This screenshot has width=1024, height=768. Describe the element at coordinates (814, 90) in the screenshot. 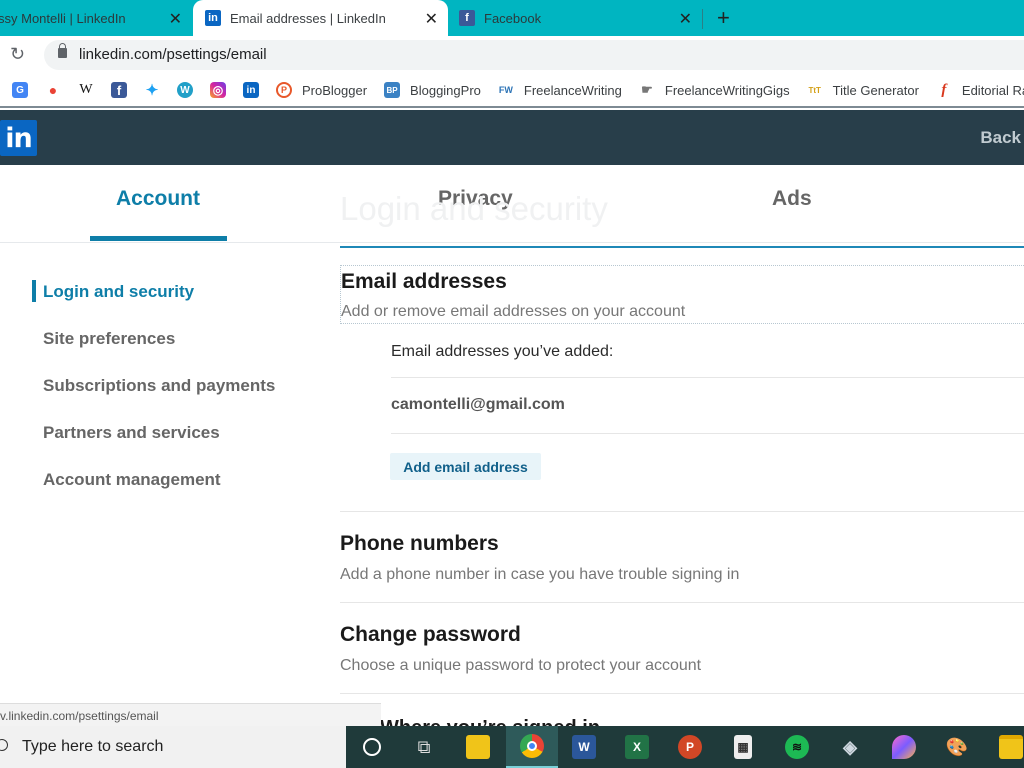

I see `title-generator-icon: TtT` at that location.